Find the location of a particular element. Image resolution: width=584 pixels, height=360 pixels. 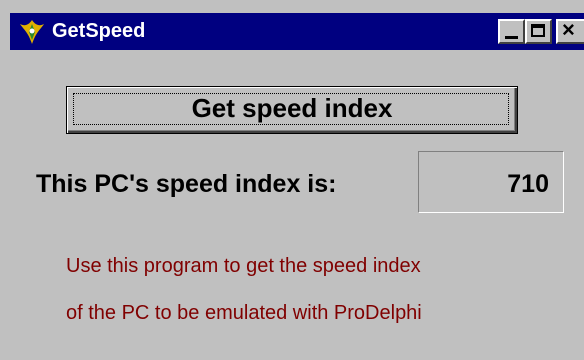

info-text-line-2: of the PC to be emulated with ProDelphi is located at coordinates (244, 313).